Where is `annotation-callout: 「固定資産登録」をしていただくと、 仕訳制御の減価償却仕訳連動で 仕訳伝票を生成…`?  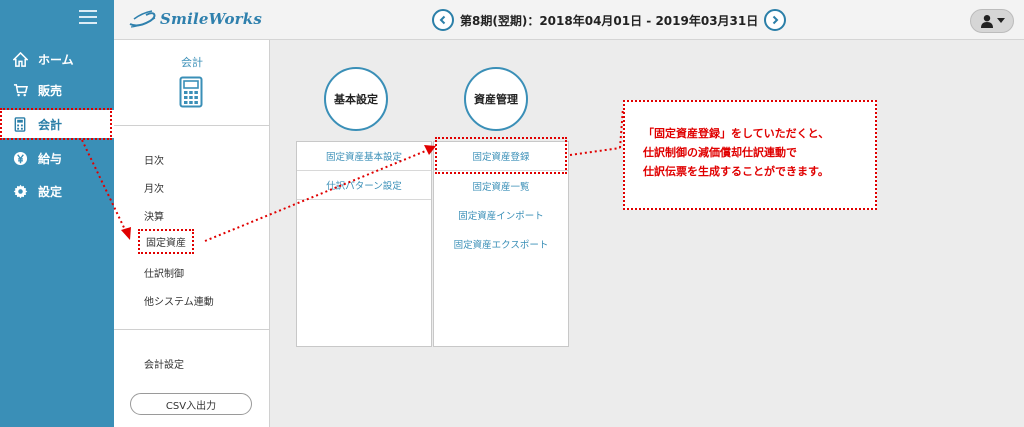
annotation-callout: 「固定資産登録」をしていただくと、 仕訳制御の減価償却仕訳連動で 仕訳伝票を生成… is located at coordinates (750, 155).